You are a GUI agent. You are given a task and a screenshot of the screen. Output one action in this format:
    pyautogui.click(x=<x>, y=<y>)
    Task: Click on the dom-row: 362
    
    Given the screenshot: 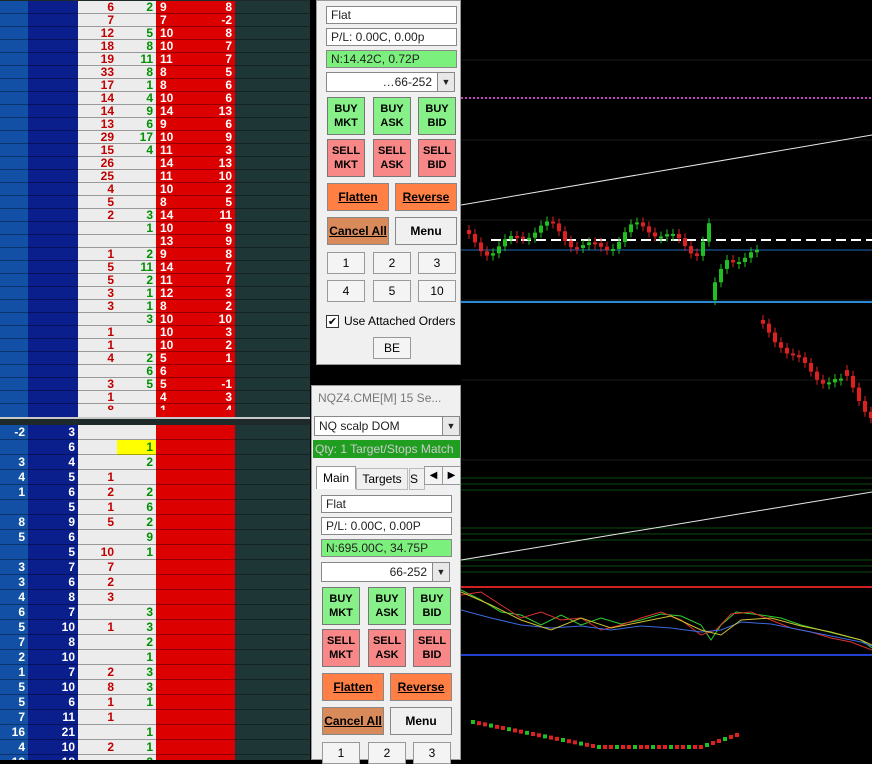 What is the action you would take?
    pyautogui.click(x=155, y=582)
    